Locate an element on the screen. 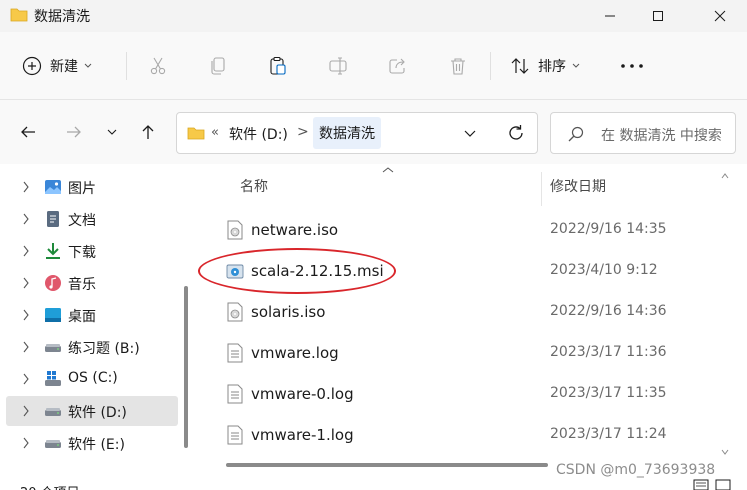 Image resolution: width=747 pixels, height=490 pixels. share-button is located at coordinates (398, 66).